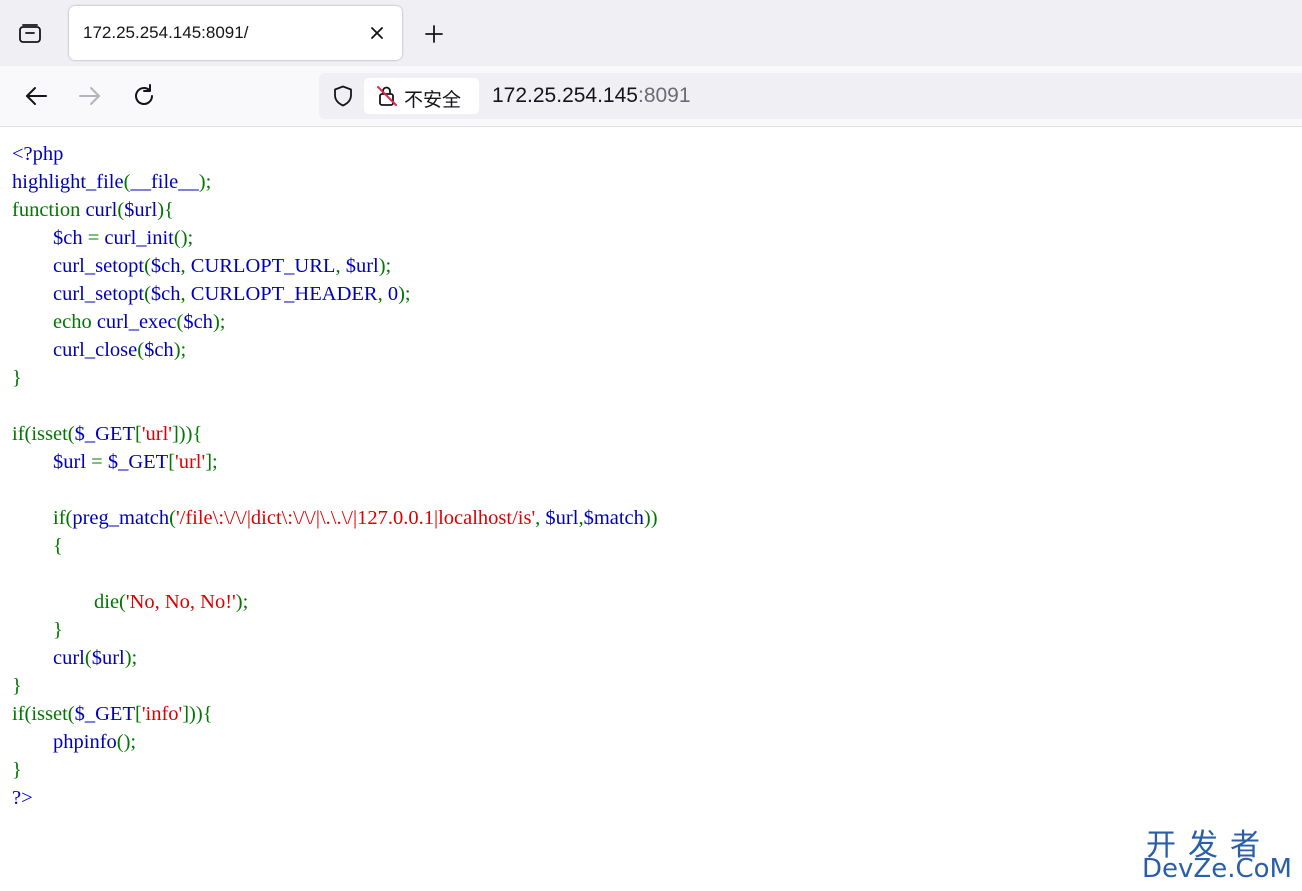 This screenshot has height=891, width=1302. Describe the element at coordinates (335, 182) in the screenshot. I see `code-line: highlight_file(__file__);` at that location.